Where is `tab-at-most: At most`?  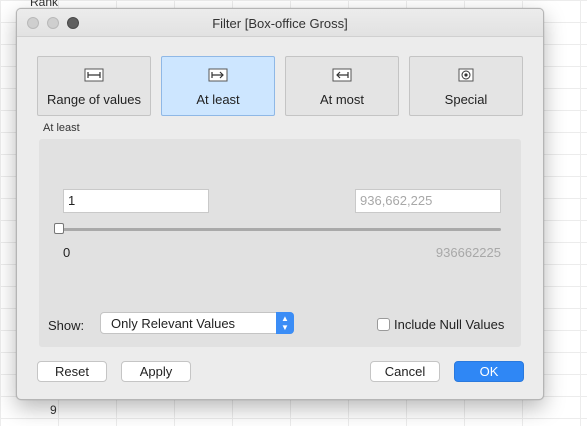
tab-at-most: At most is located at coordinates (342, 86).